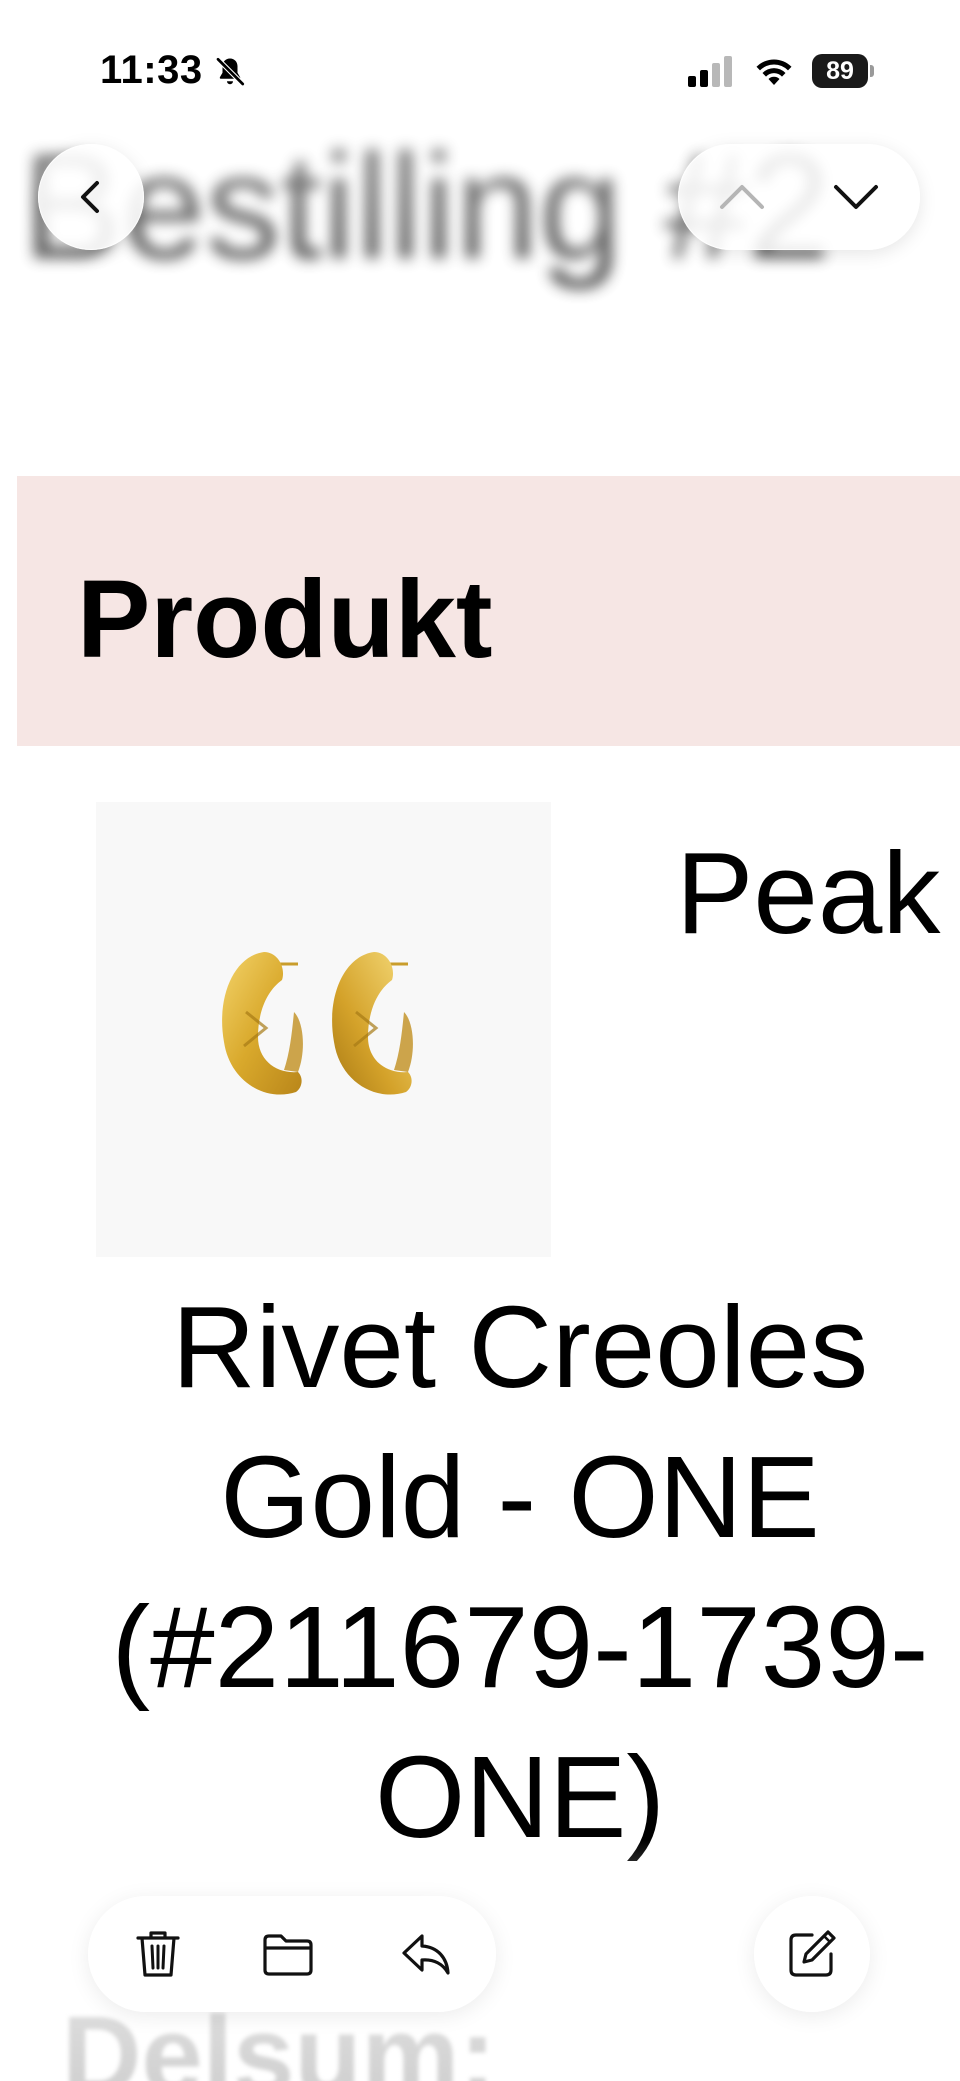 The image size is (960, 2081). I want to click on product-name-line: Gold - ONE, so click(520, 1497).